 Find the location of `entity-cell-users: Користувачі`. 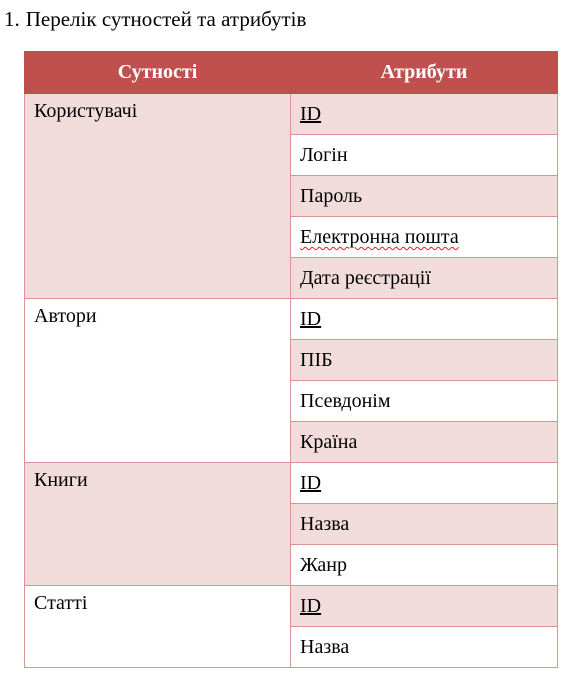

entity-cell-users: Користувачі is located at coordinates (157, 196).